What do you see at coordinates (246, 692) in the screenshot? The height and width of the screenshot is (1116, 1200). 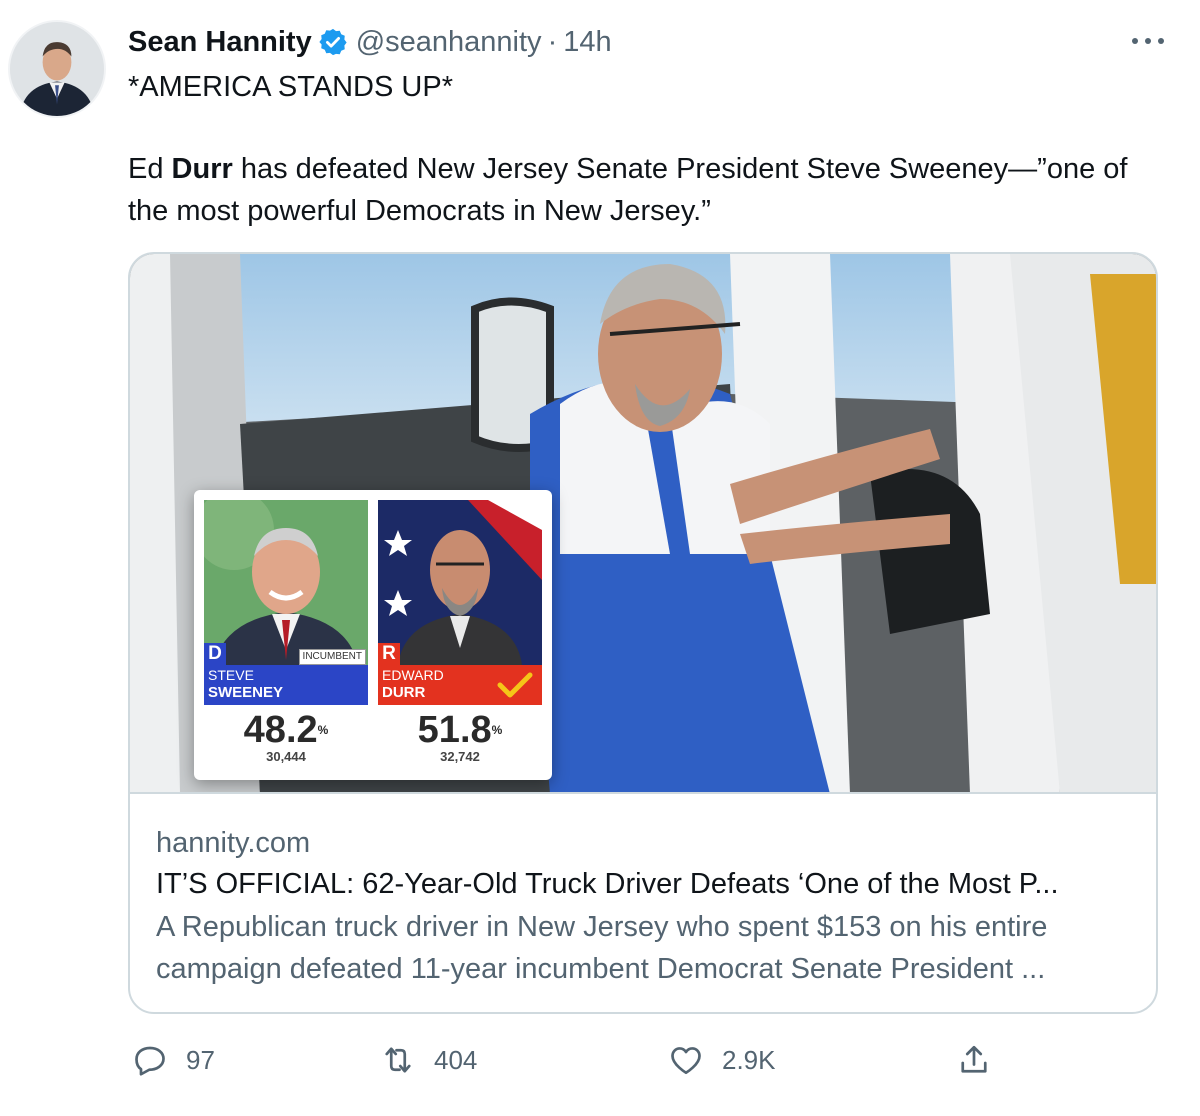 I see `candidate-last-name: SWEENEY` at bounding box center [246, 692].